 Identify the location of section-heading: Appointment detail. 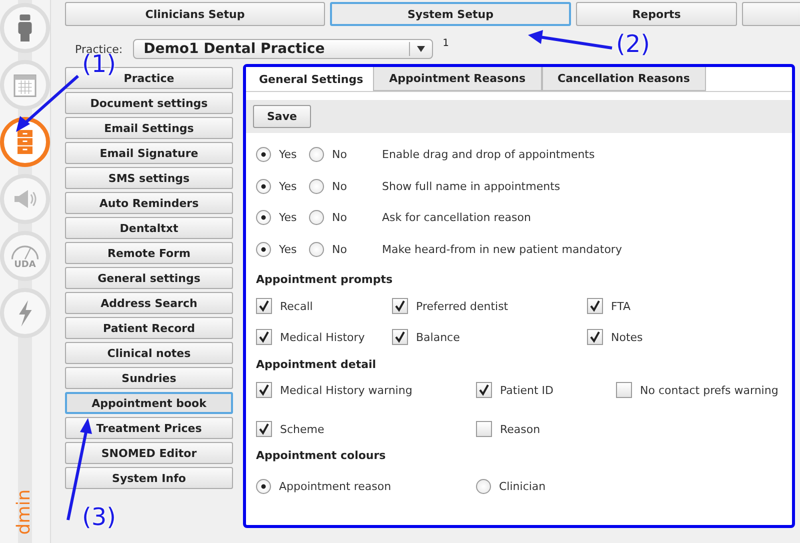
(316, 365).